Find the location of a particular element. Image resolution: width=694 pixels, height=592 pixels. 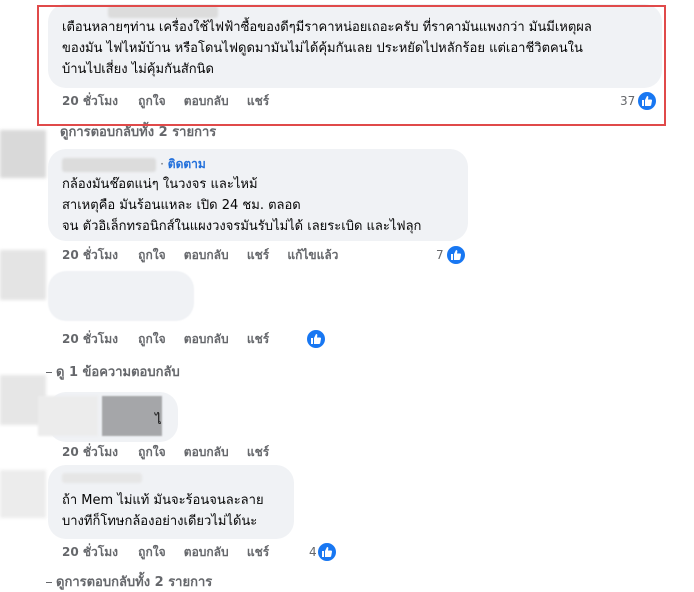

follow-link: ติดตาม is located at coordinates (187, 164).